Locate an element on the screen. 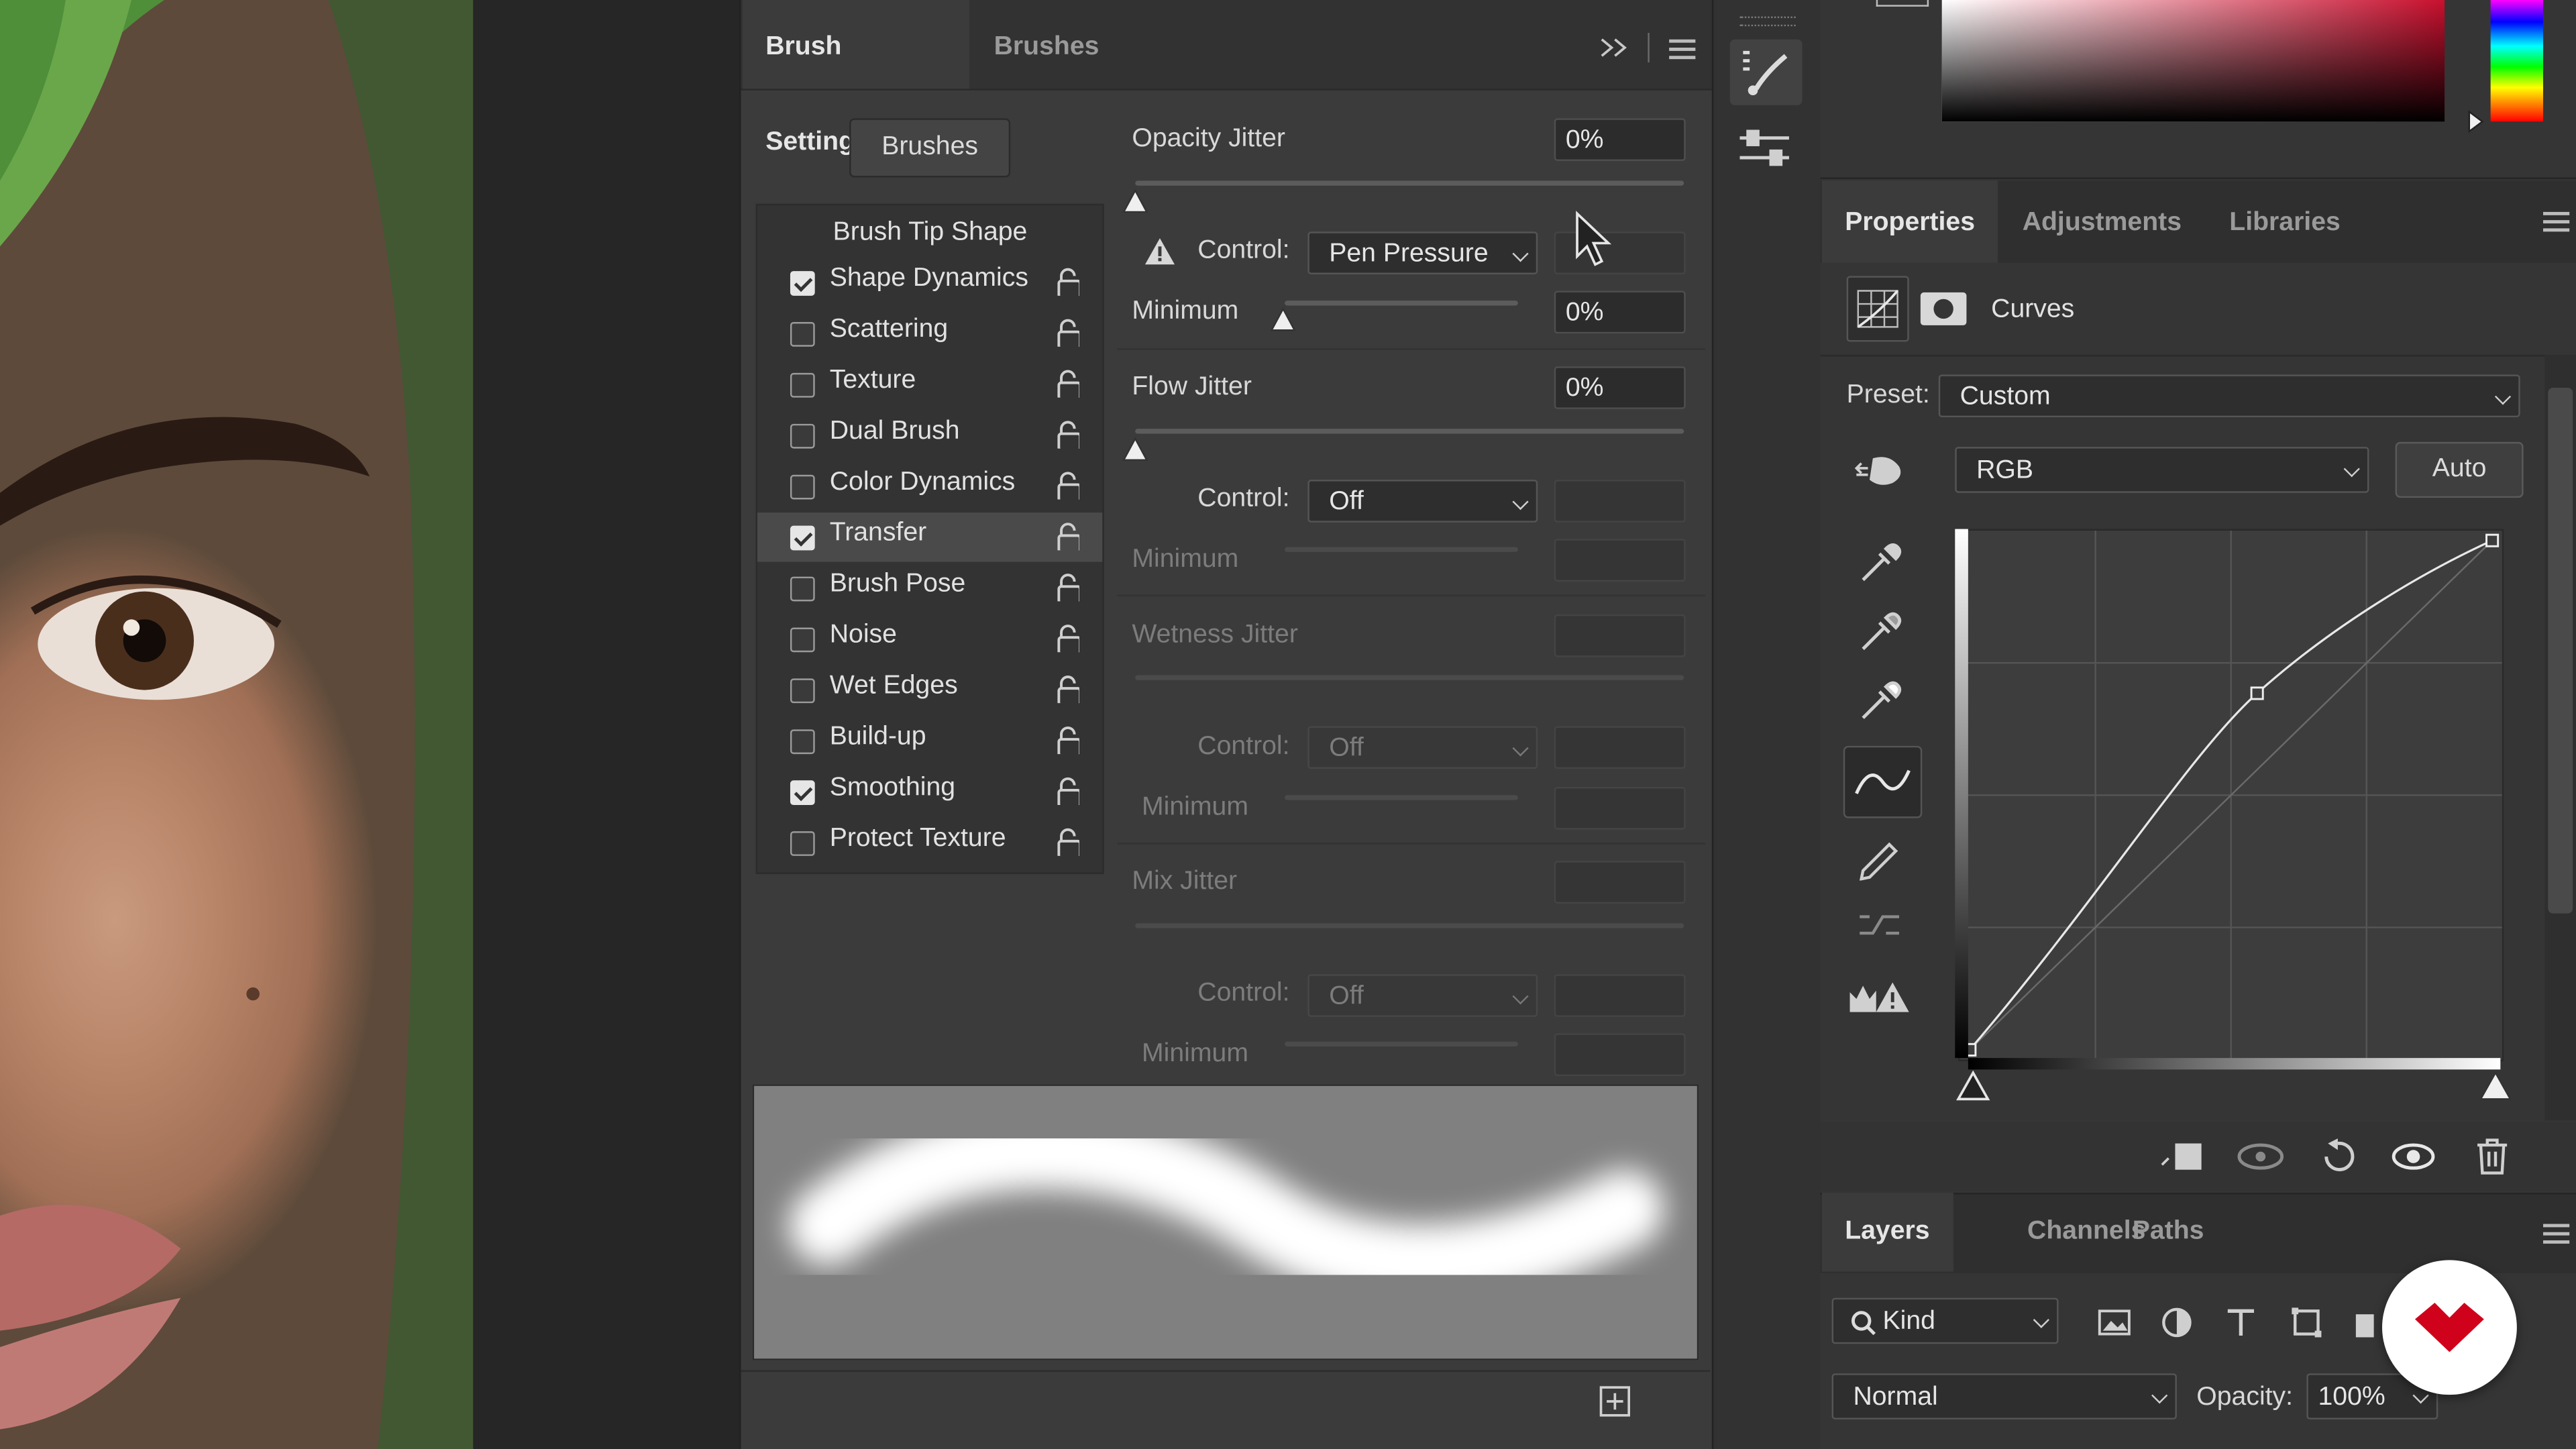 The image size is (2576, 1449). gray-point-eyedropper-icon is located at coordinates (1879, 630).